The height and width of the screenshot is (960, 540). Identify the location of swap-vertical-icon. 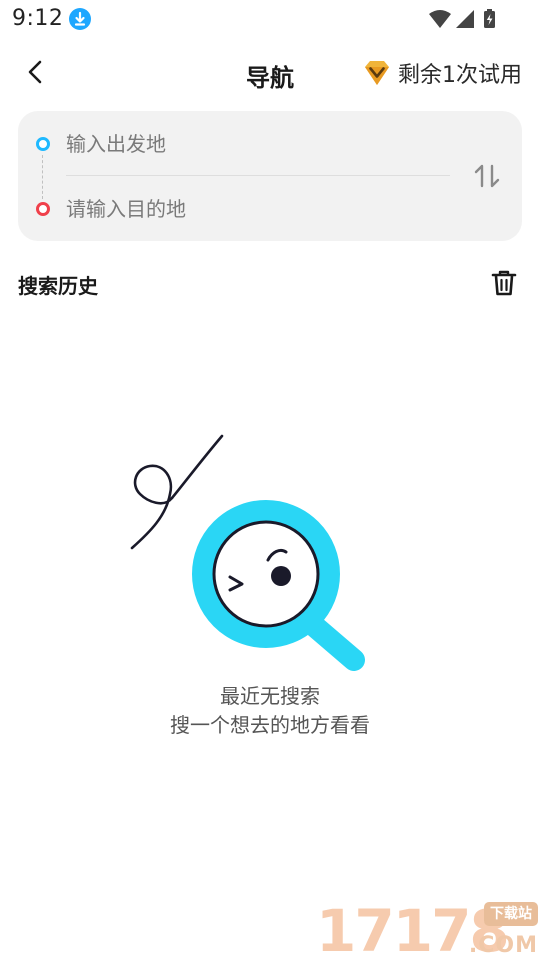
(487, 176).